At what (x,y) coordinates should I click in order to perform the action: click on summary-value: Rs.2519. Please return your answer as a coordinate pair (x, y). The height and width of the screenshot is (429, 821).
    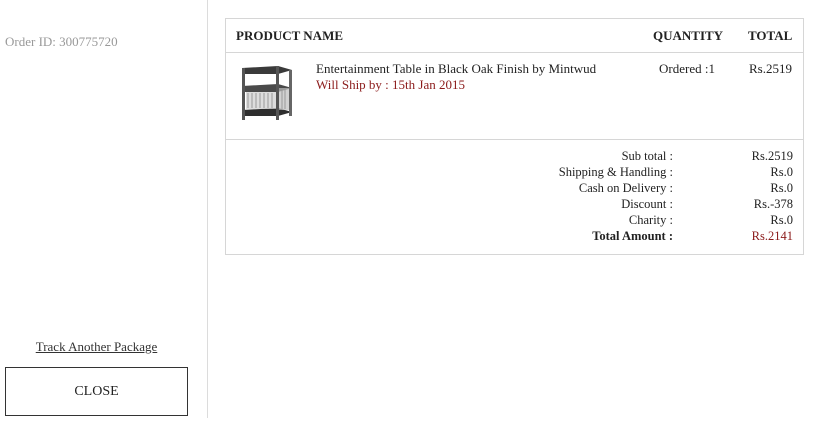
    Looking at the image, I should click on (772, 156).